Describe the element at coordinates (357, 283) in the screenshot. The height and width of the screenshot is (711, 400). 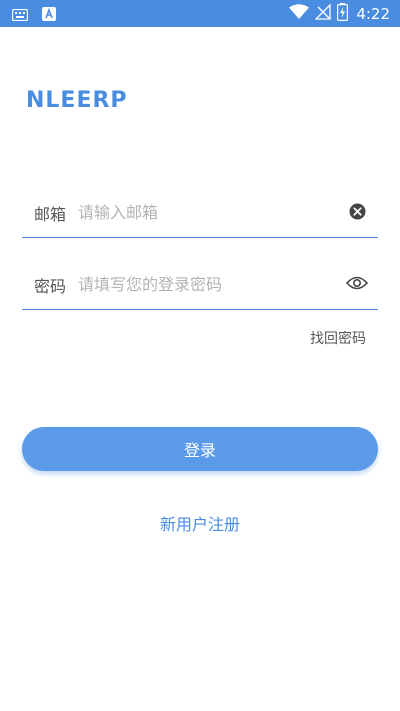
I see `eye-icon` at that location.